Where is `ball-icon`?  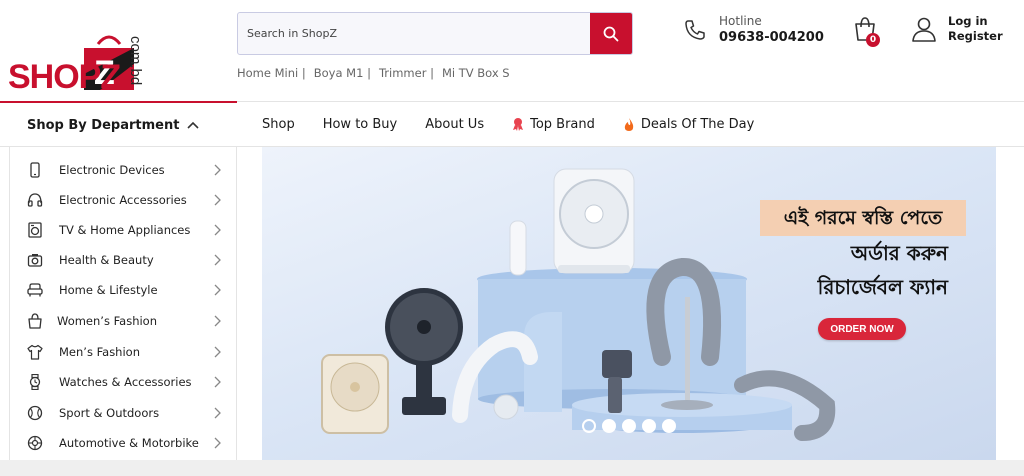
ball-icon is located at coordinates (35, 413).